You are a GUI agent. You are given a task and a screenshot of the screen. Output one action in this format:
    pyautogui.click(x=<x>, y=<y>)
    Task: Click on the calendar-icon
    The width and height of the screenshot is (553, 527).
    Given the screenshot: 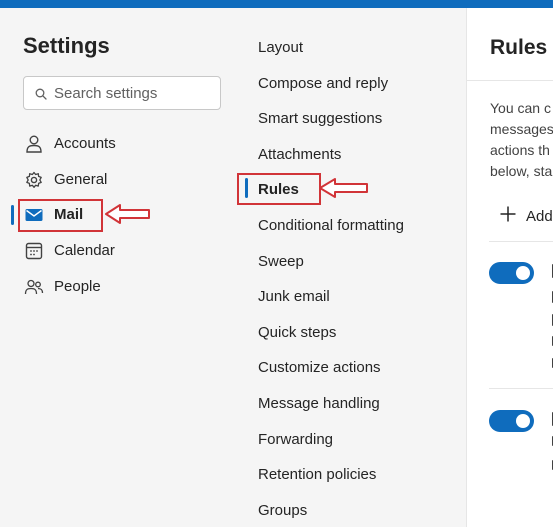 What is the action you would take?
    pyautogui.click(x=34, y=251)
    